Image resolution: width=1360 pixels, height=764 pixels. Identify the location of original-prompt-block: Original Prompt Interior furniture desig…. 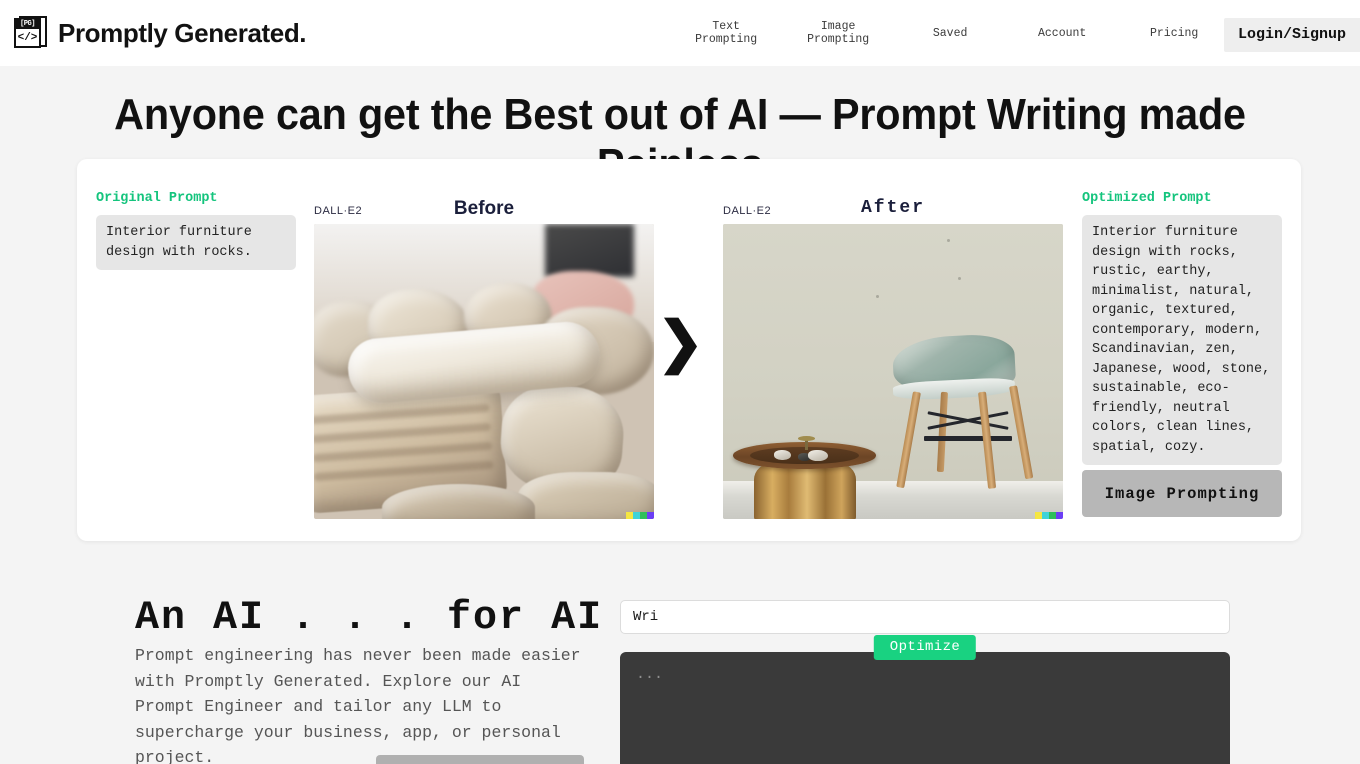
(196, 230).